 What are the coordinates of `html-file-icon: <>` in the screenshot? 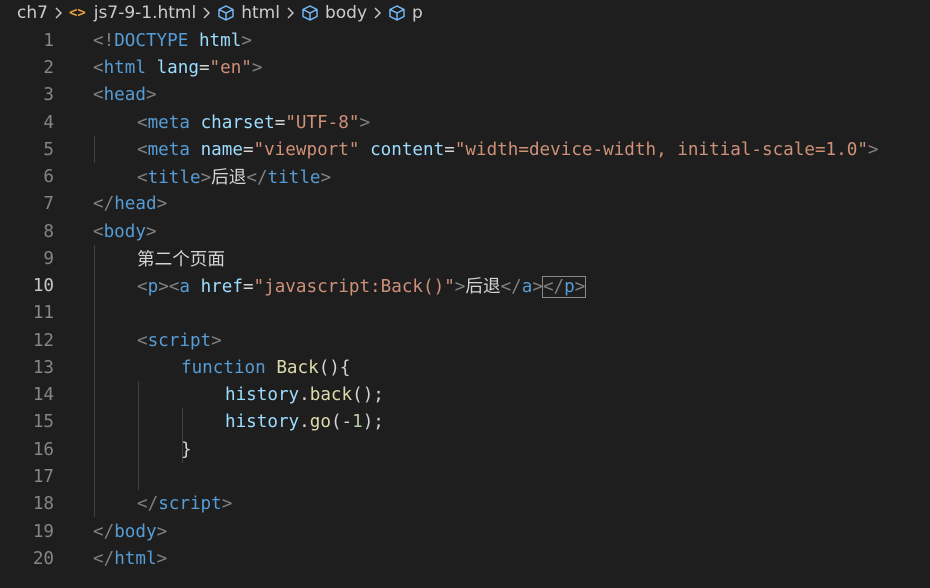 It's located at (77, 13).